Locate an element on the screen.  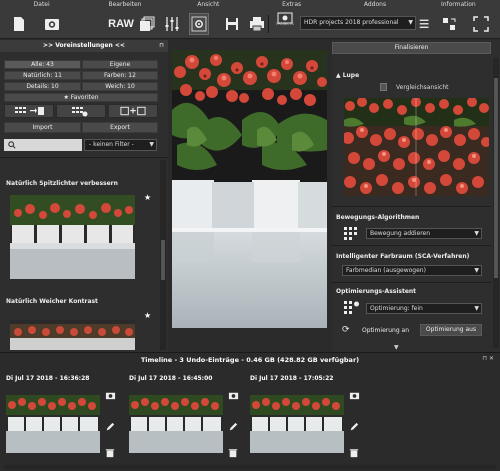
optimize-header: Optimierungs-Assistent is located at coordinates (376, 291).